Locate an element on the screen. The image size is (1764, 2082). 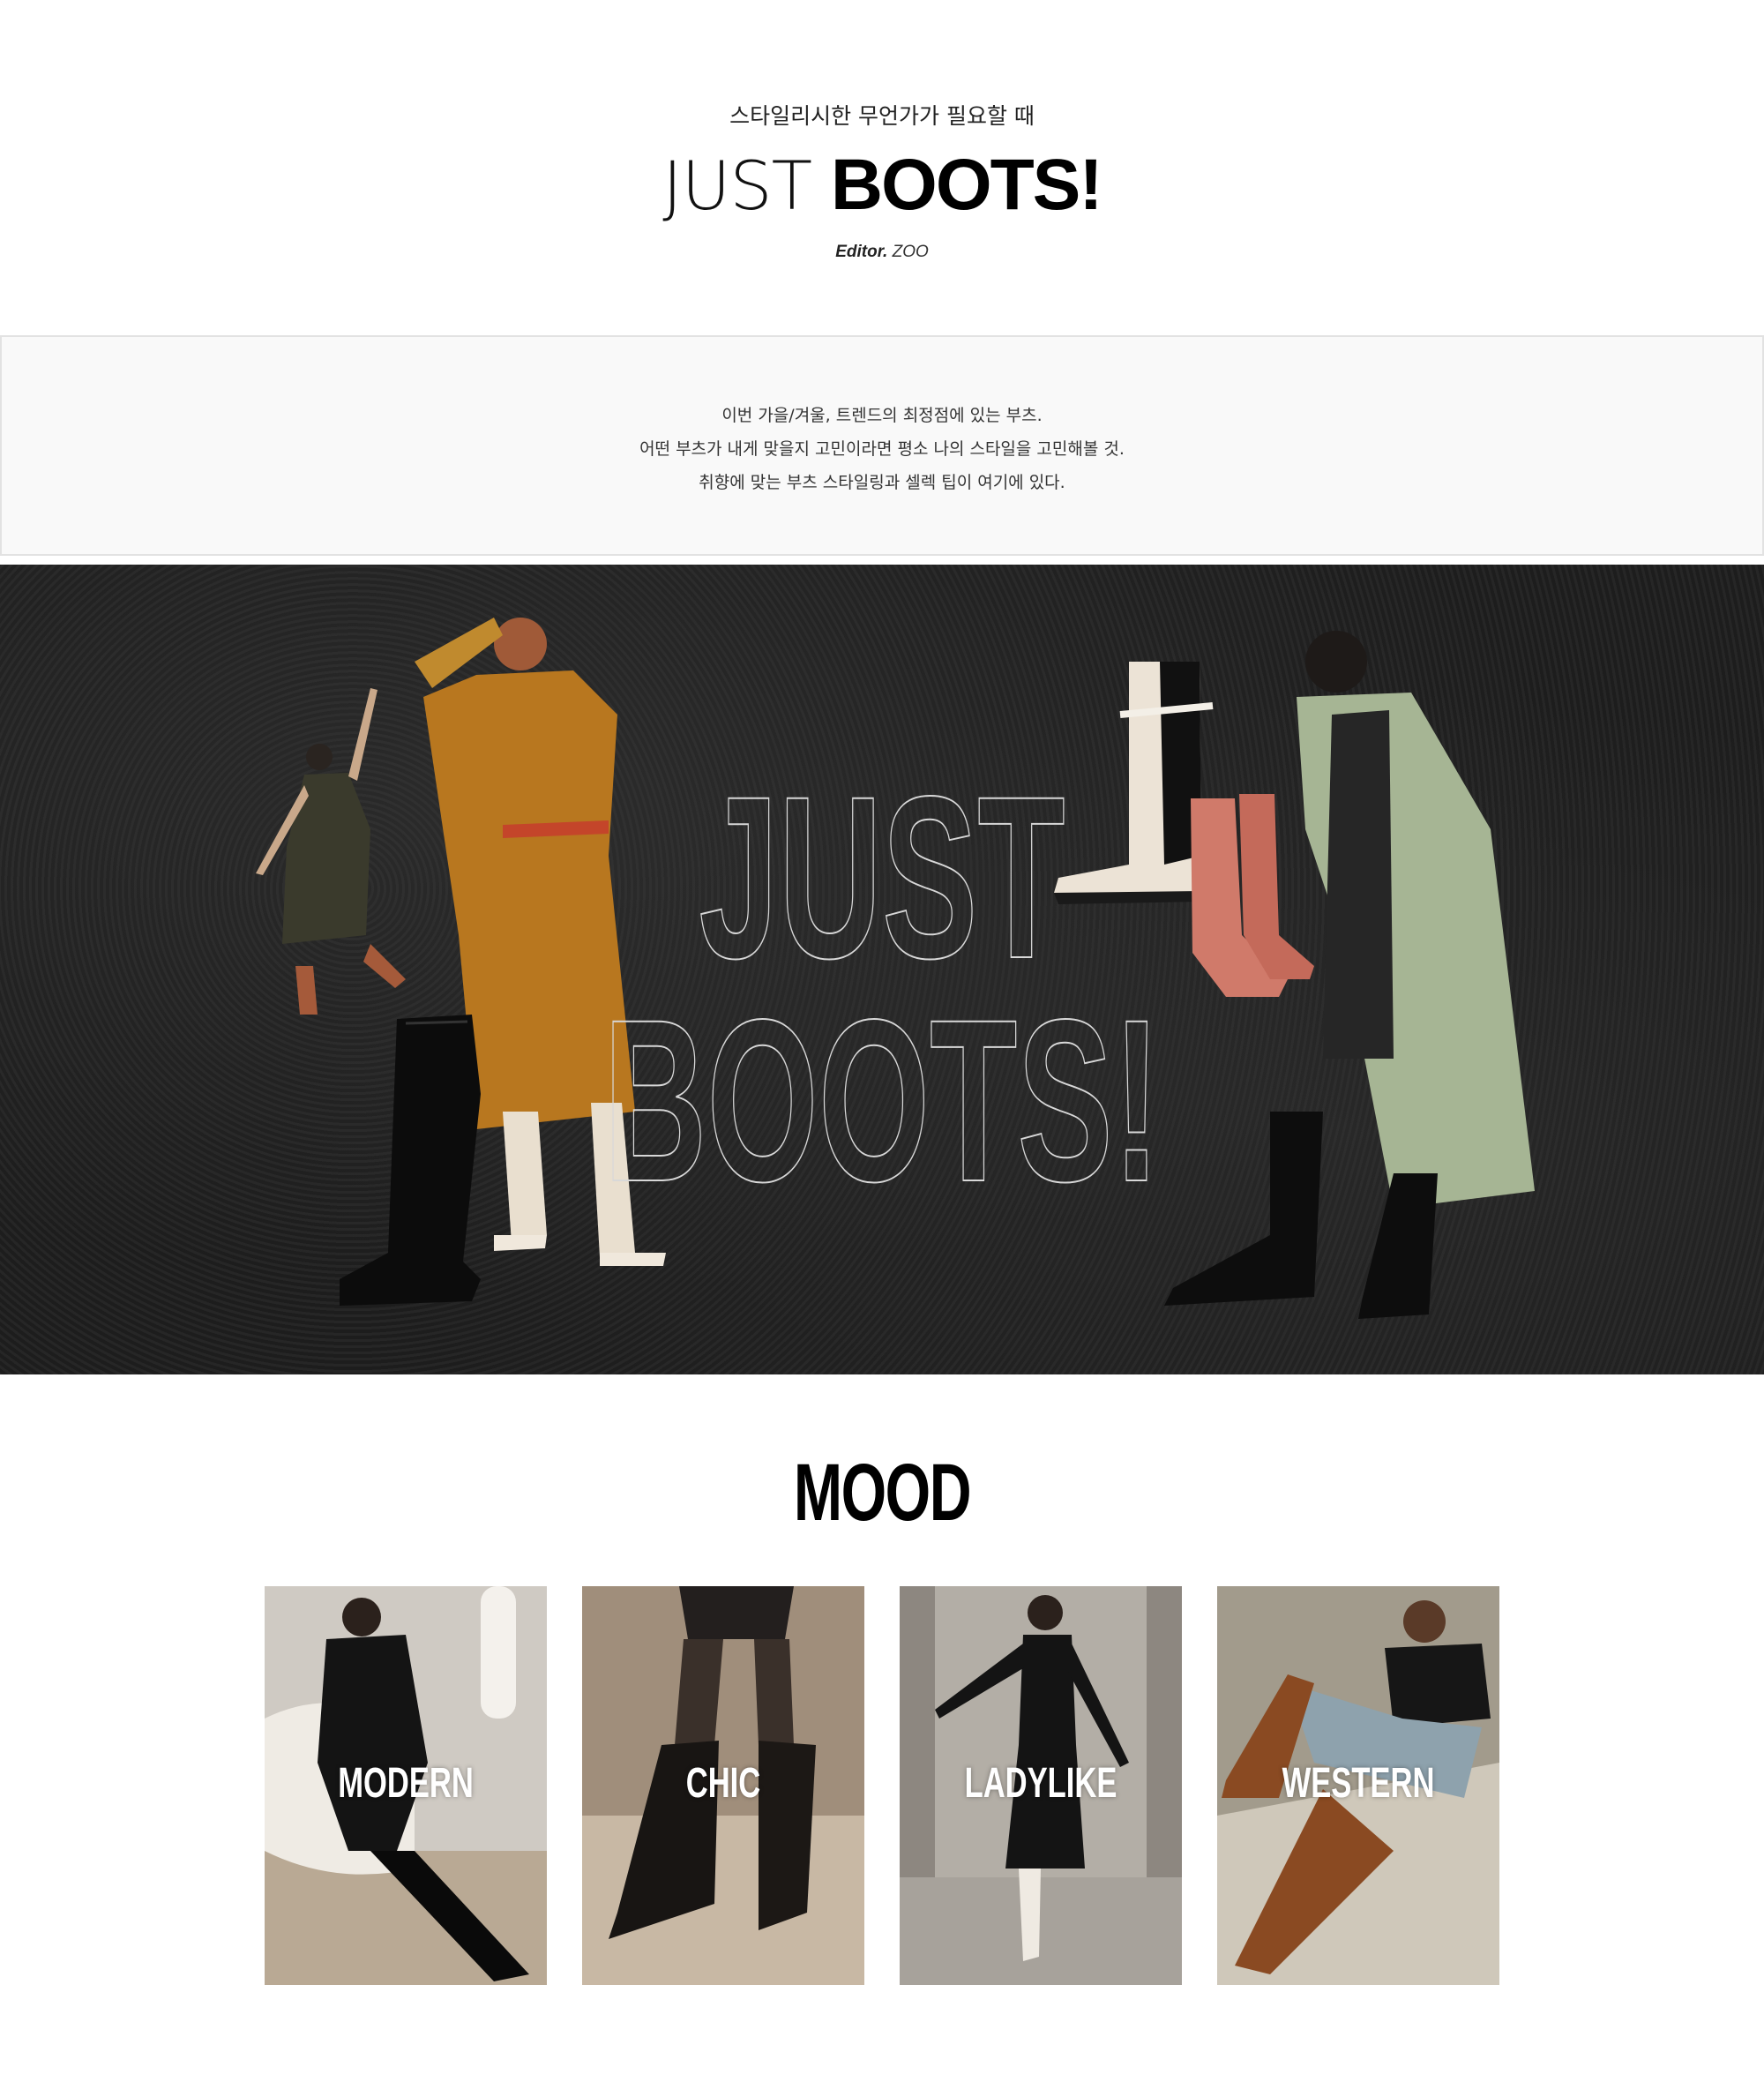
title-light: JUST is located at coordinates (737, 186).